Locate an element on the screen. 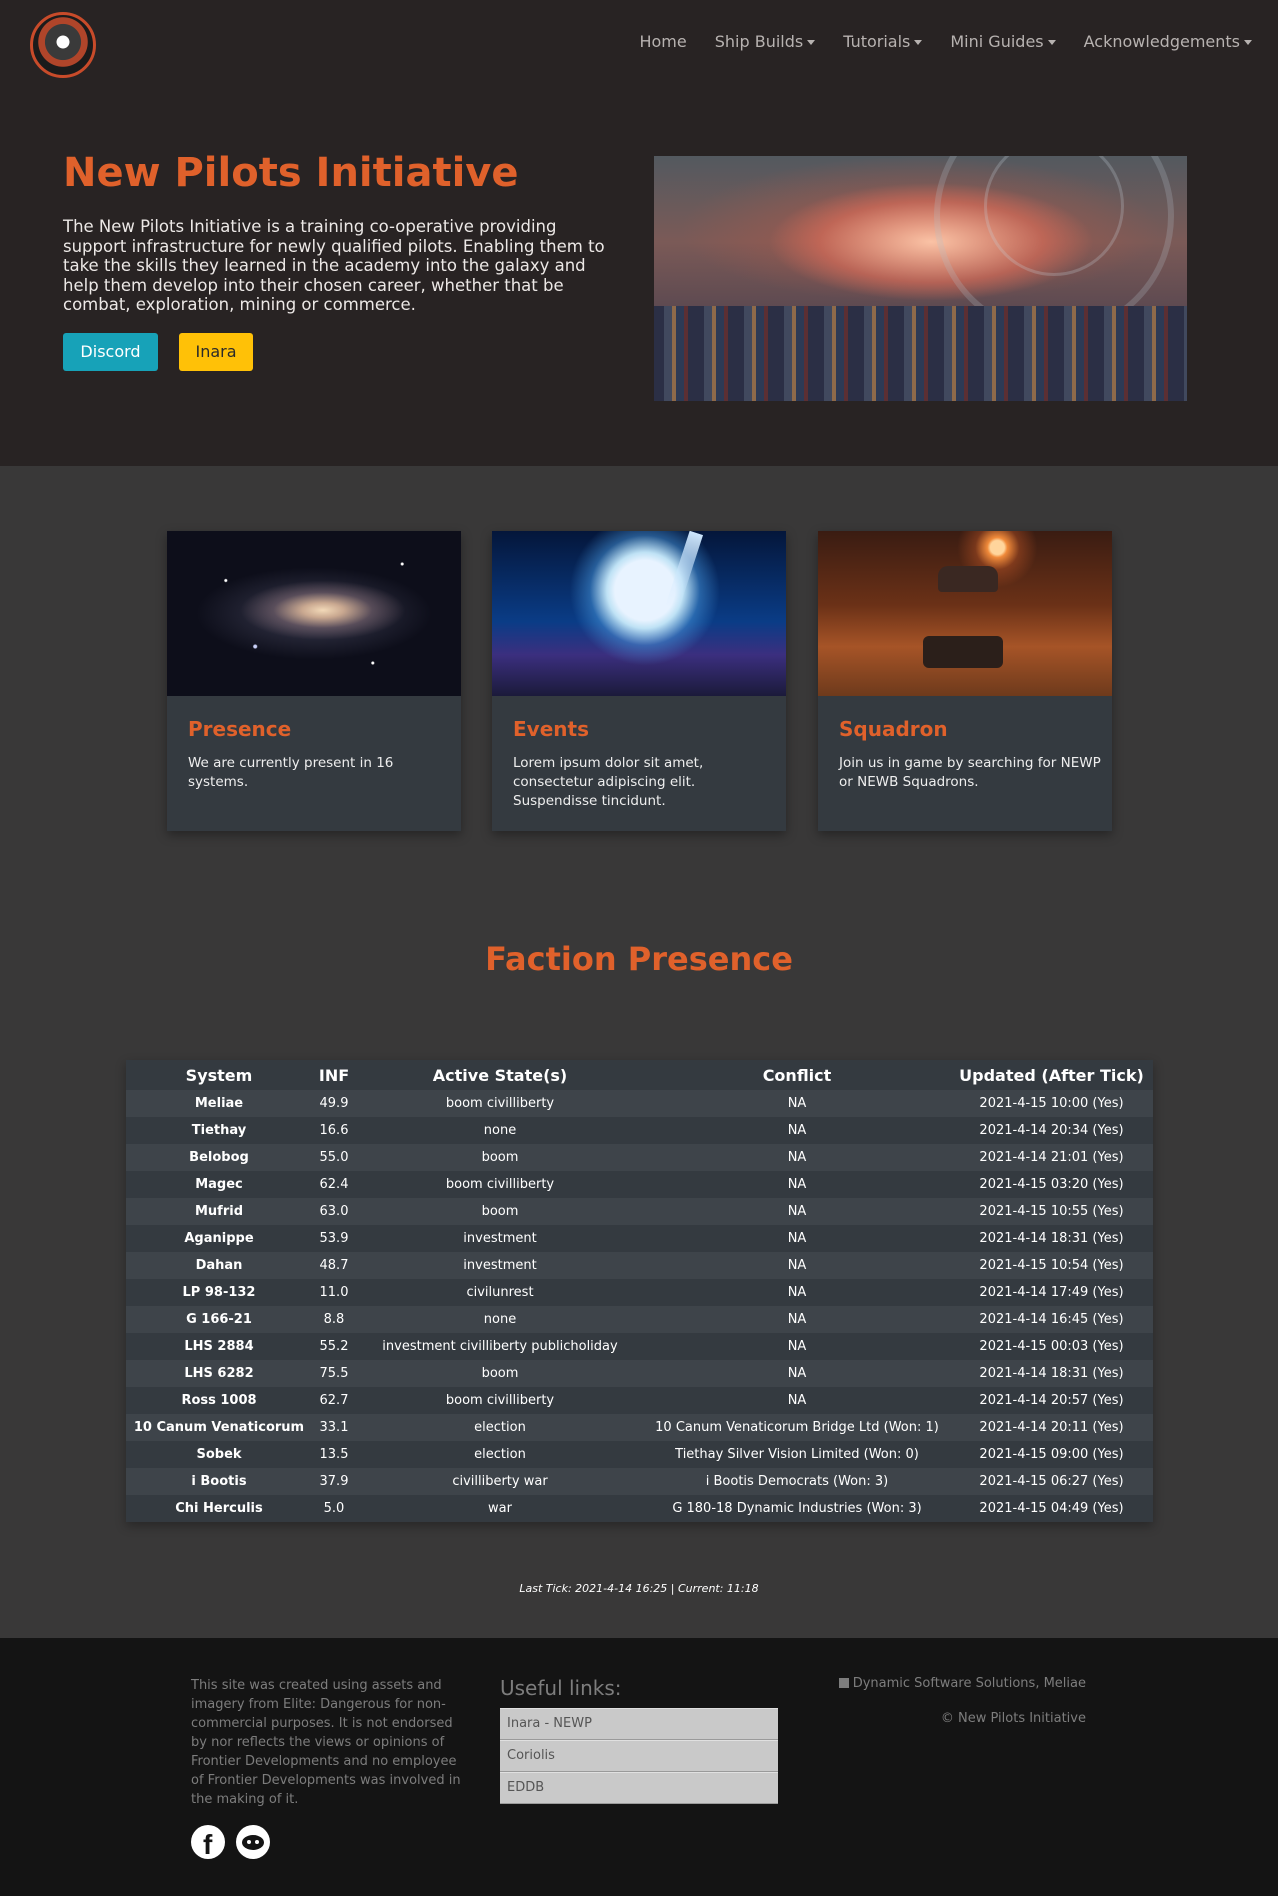  link-inara-newp: Inara - NEWP is located at coordinates (639, 1724).